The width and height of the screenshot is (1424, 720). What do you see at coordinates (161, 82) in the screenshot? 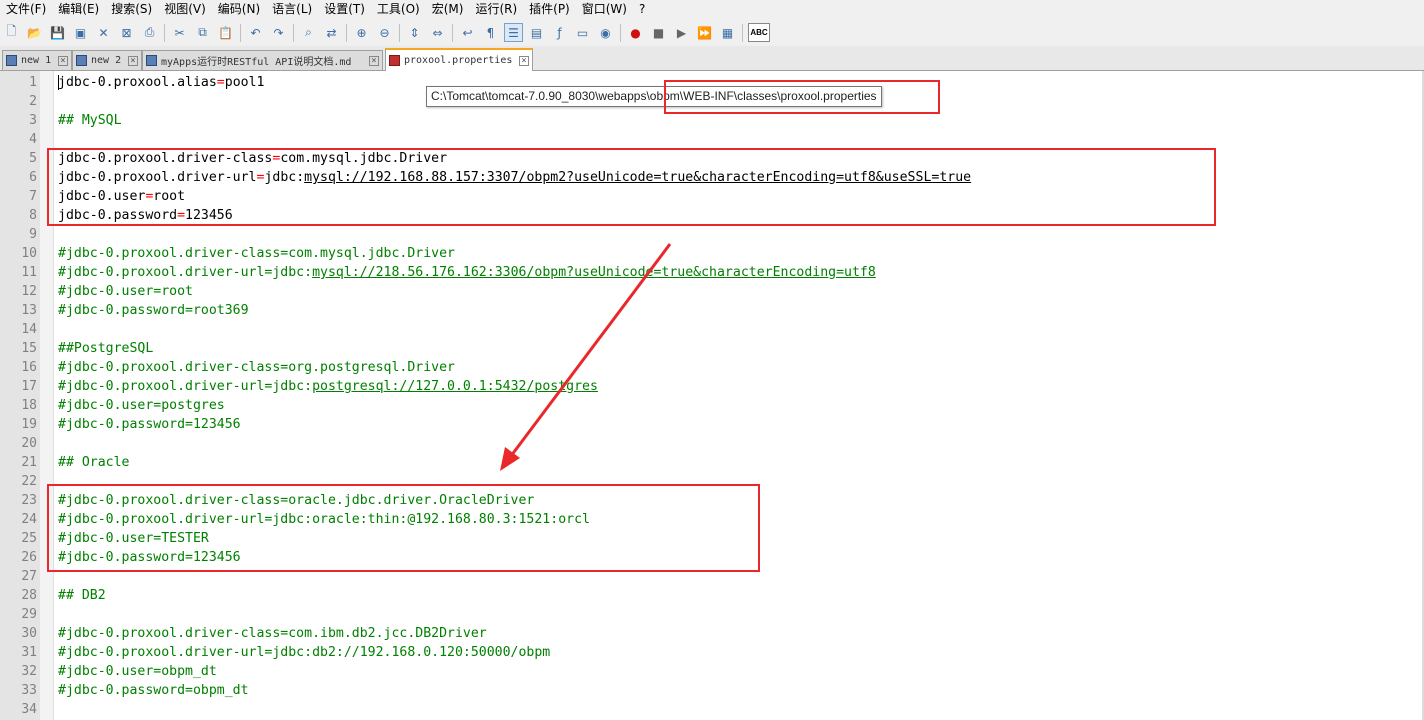
I see `code-text: jdbc-0.proxool.alias=pool1` at bounding box center [161, 82].